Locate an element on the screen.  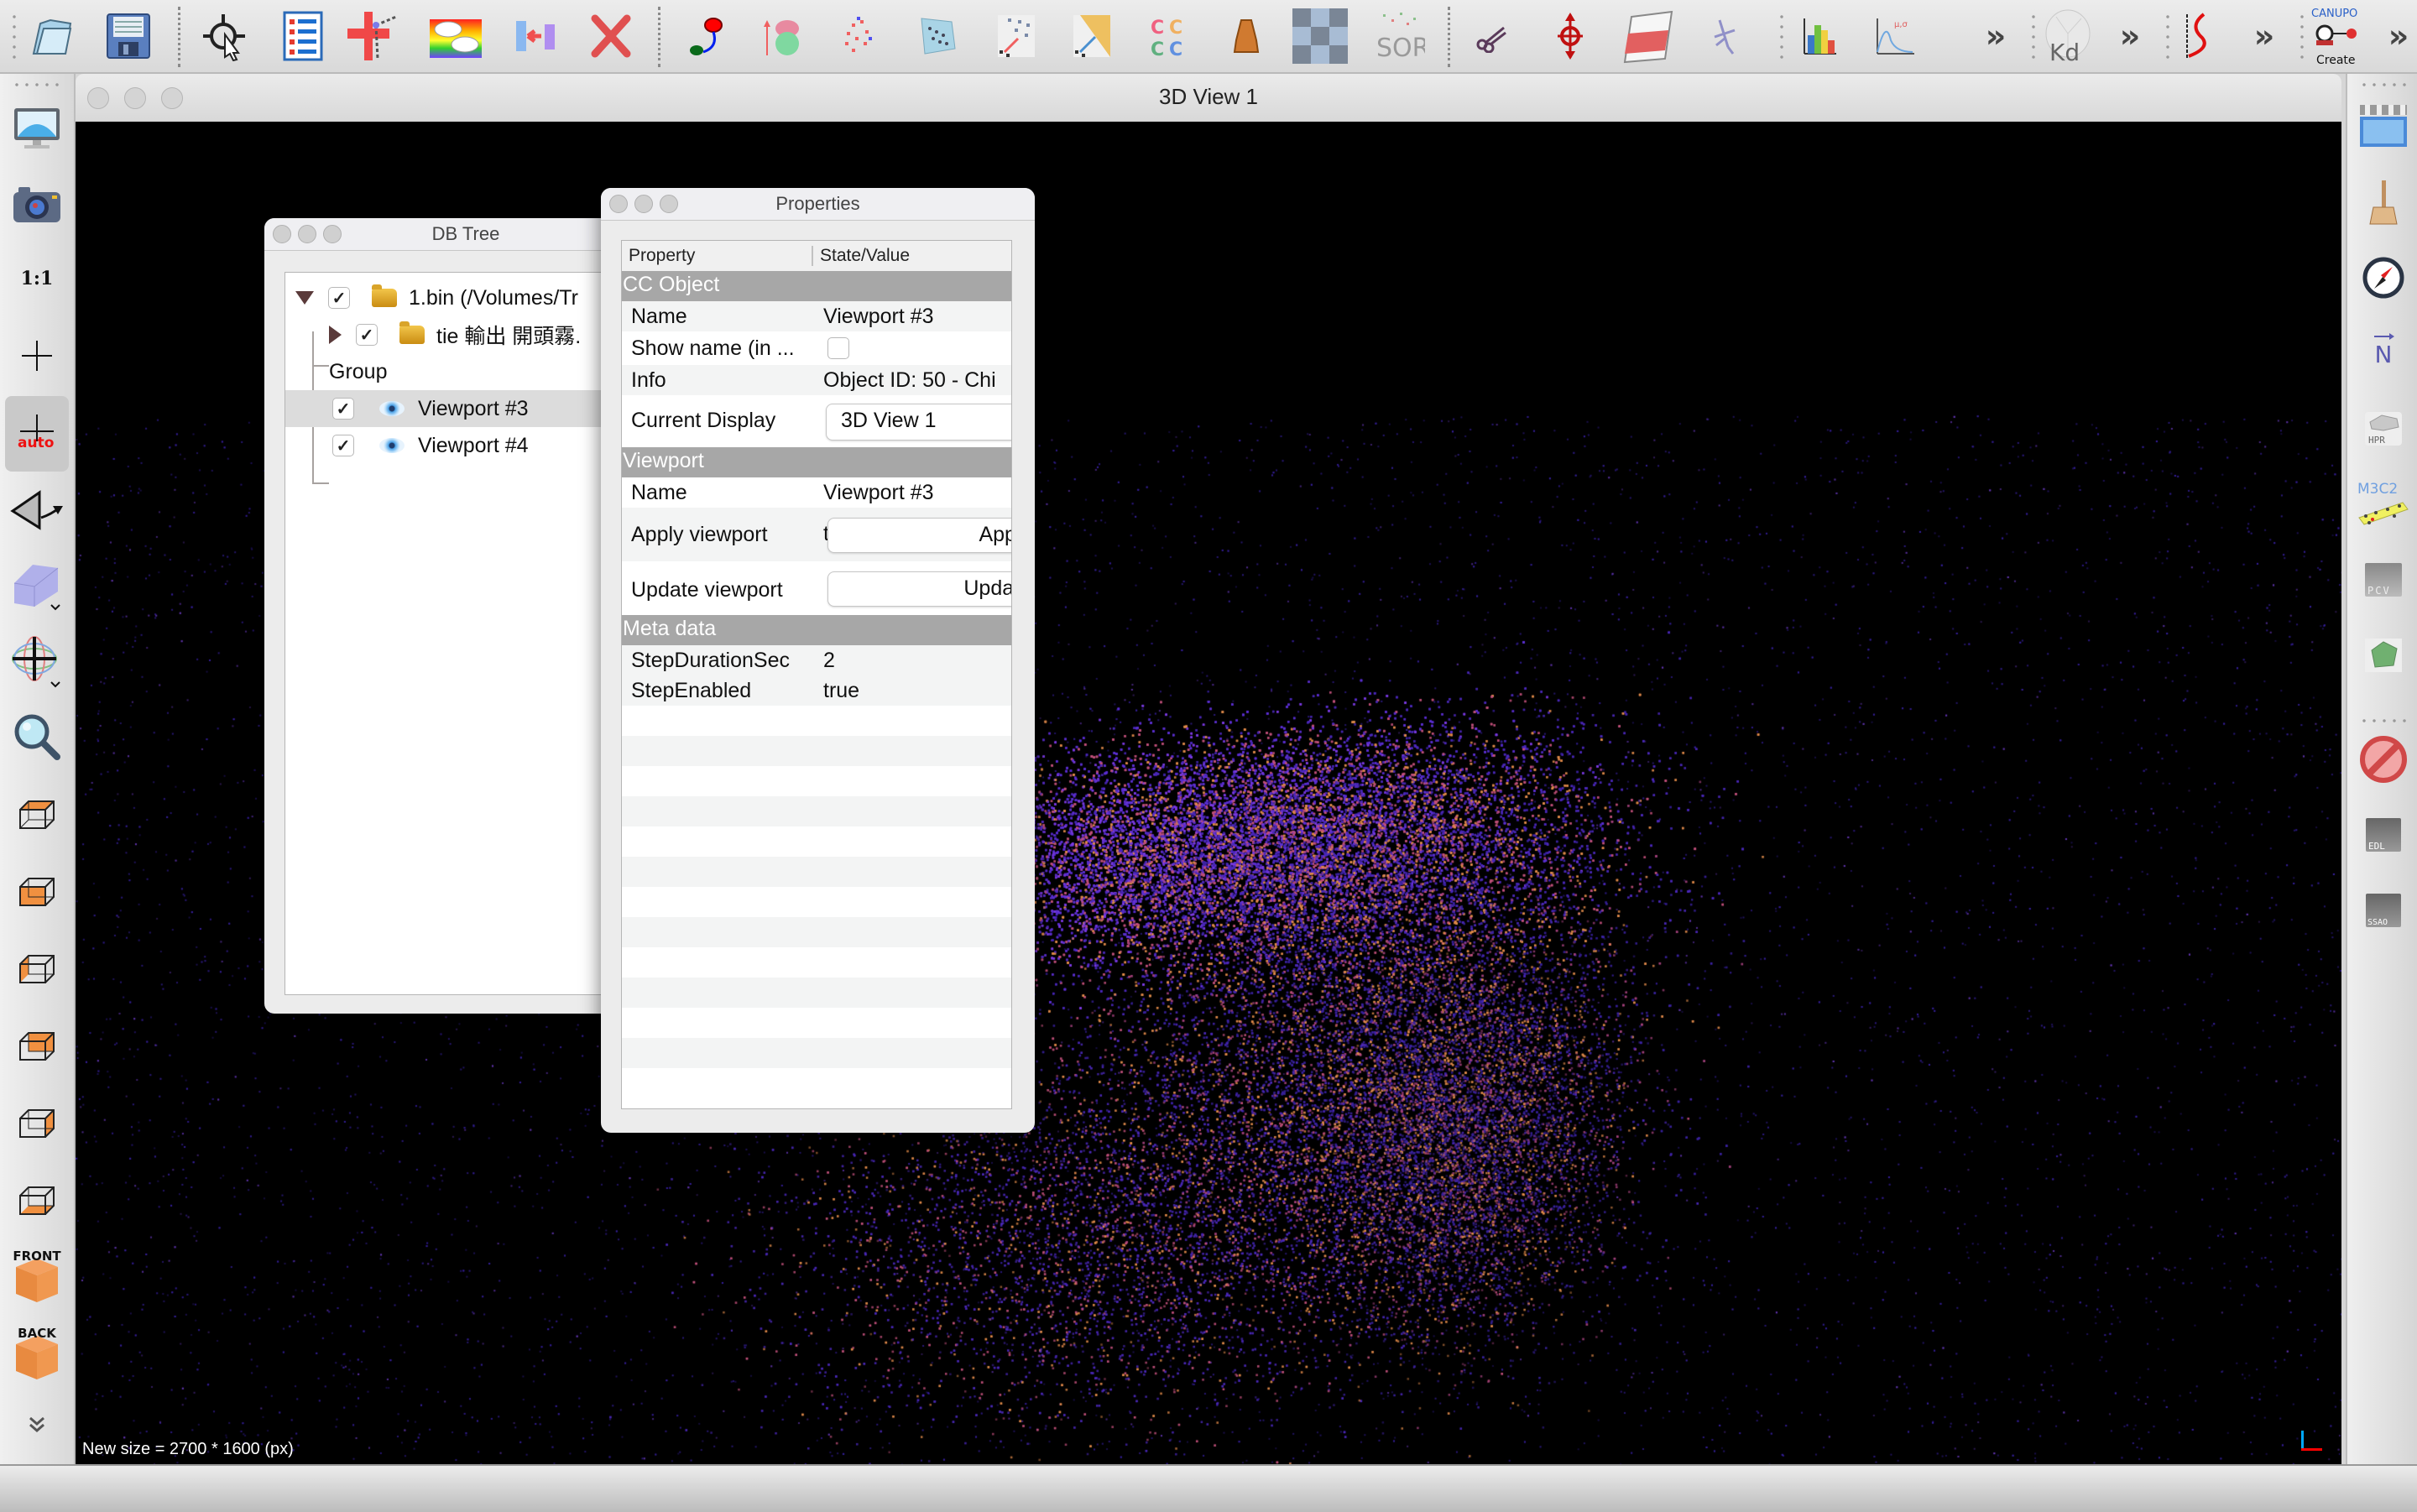
edl-shader-icon: EDL is located at coordinates (2383, 835).